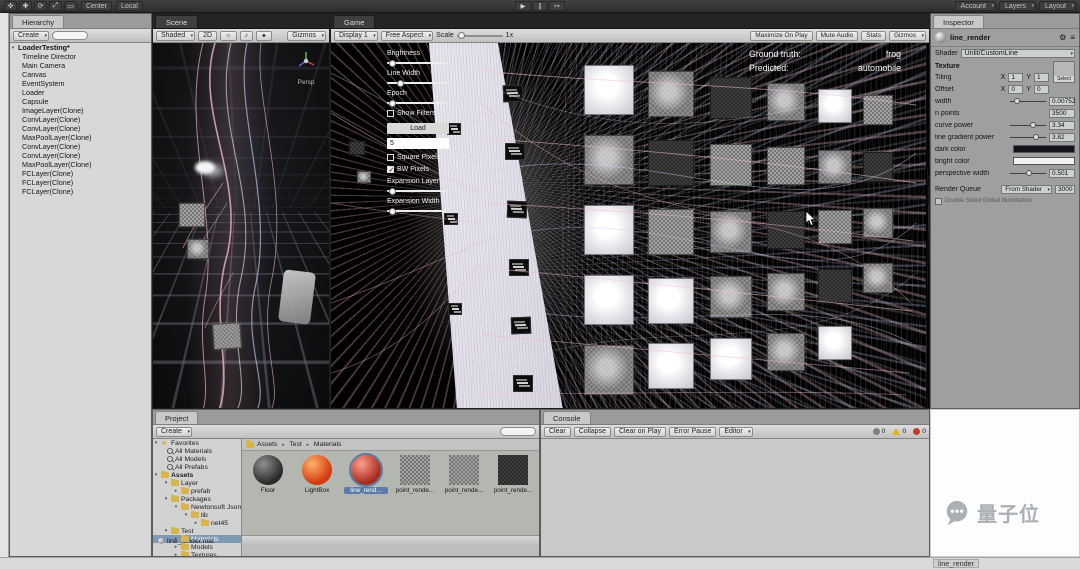  Describe the element at coordinates (1041, 77) in the screenshot. I see `tiling-y-field: 1` at that location.